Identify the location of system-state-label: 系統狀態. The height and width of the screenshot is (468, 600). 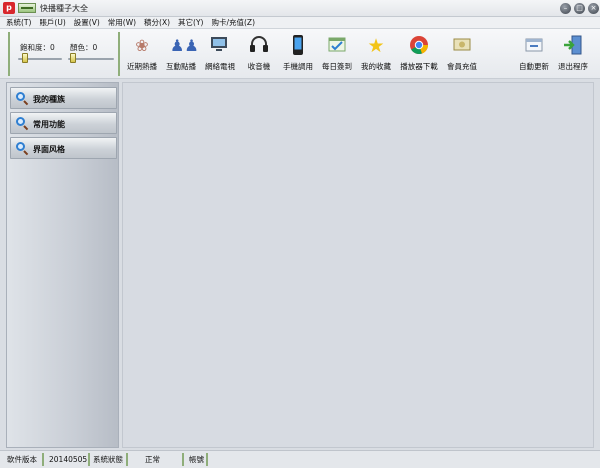
(108, 459).